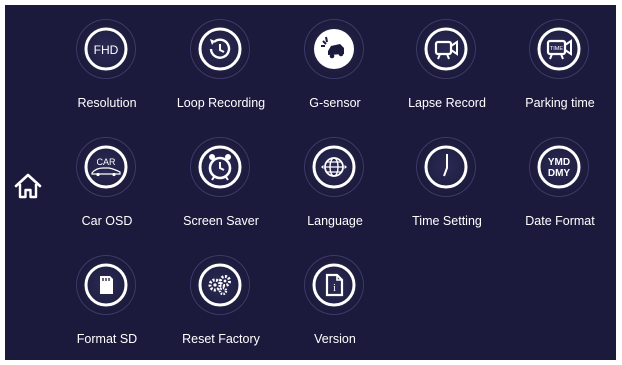 Image resolution: width=622 pixels, height=365 pixels. I want to click on lapse-record-icon-ring, so click(446, 49).